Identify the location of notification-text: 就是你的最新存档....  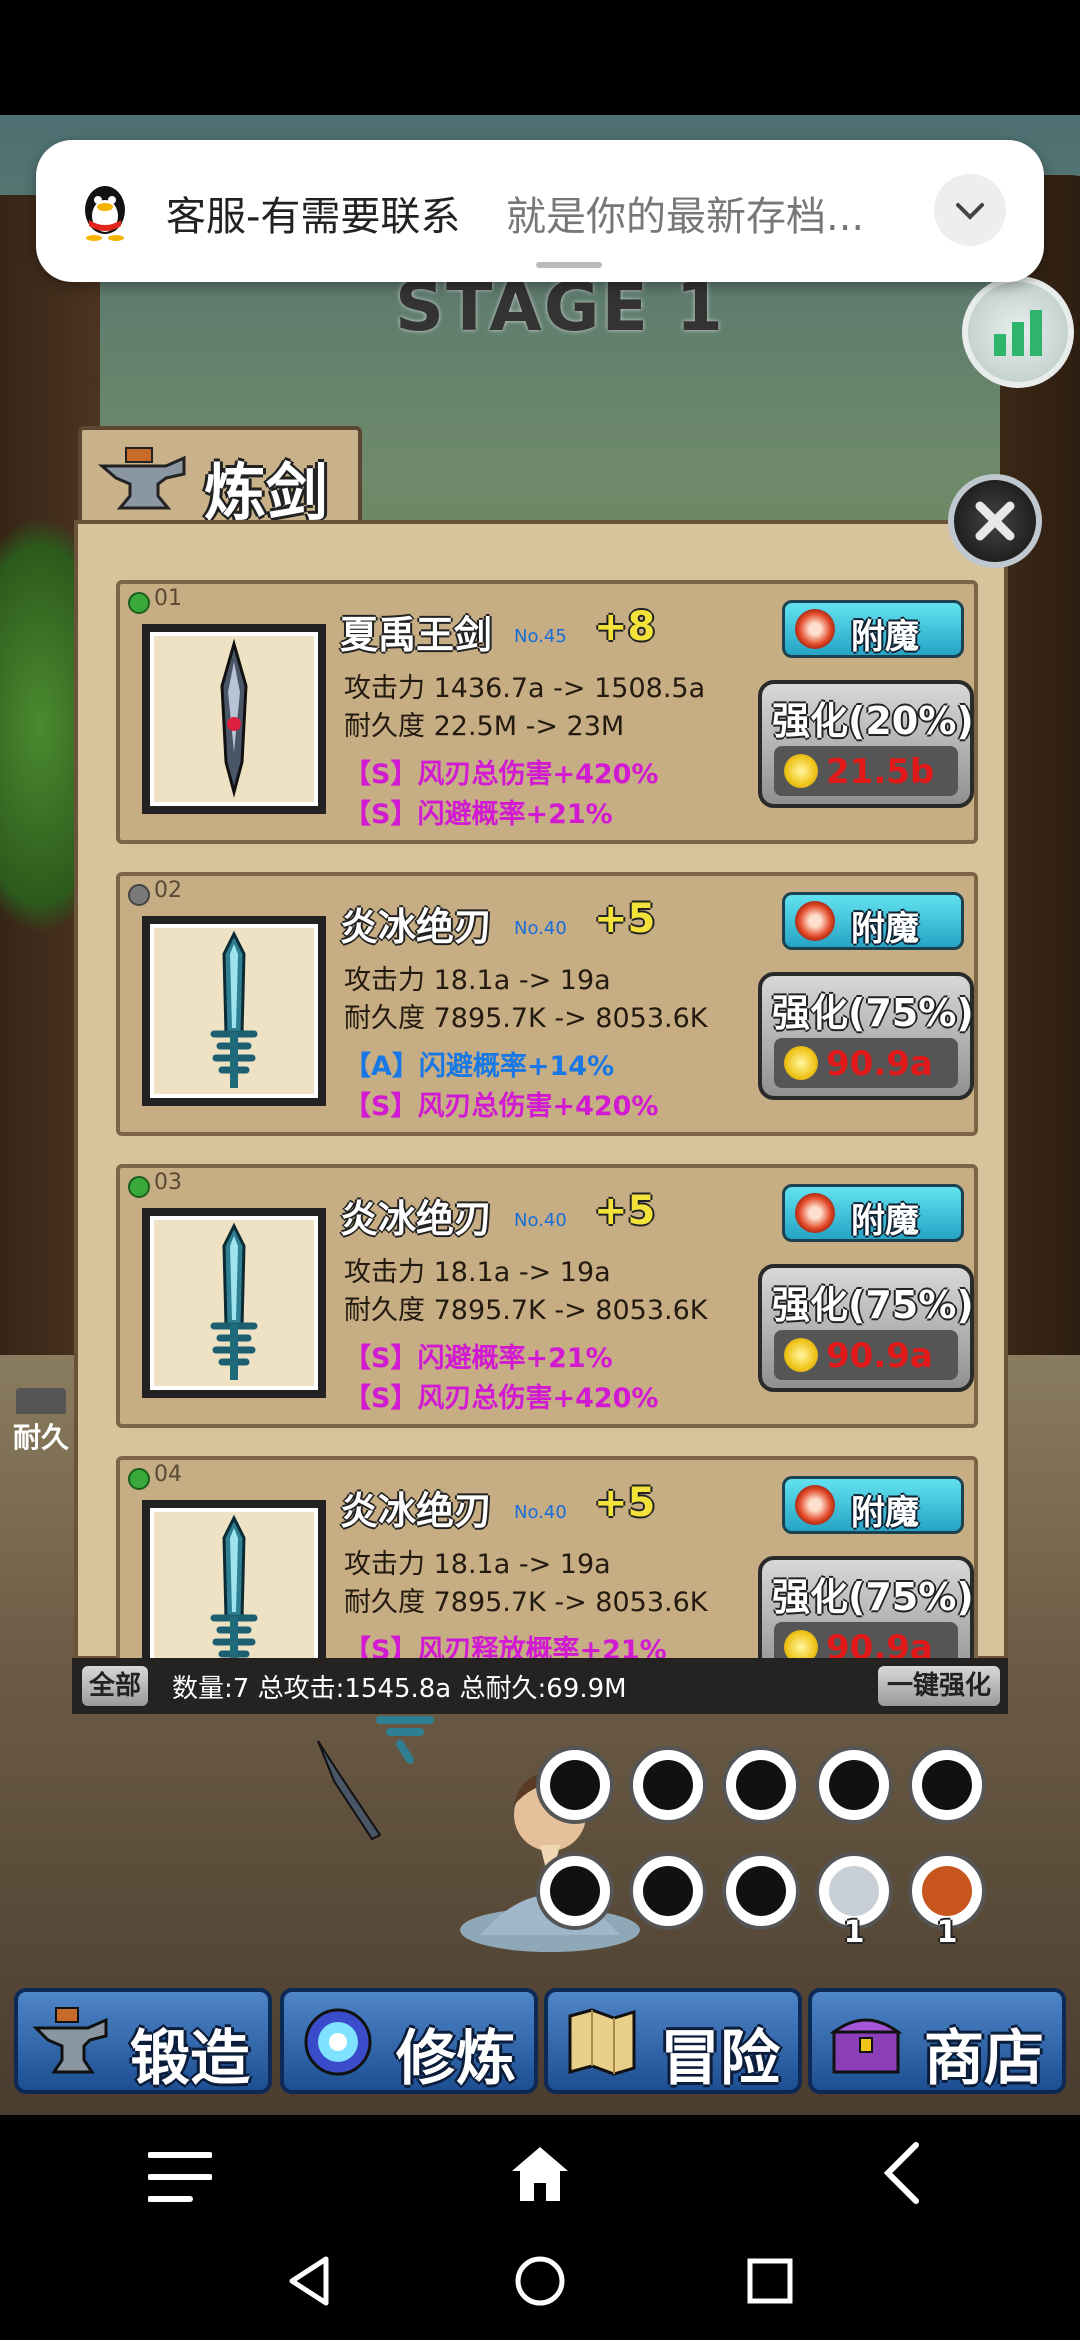
(685, 217).